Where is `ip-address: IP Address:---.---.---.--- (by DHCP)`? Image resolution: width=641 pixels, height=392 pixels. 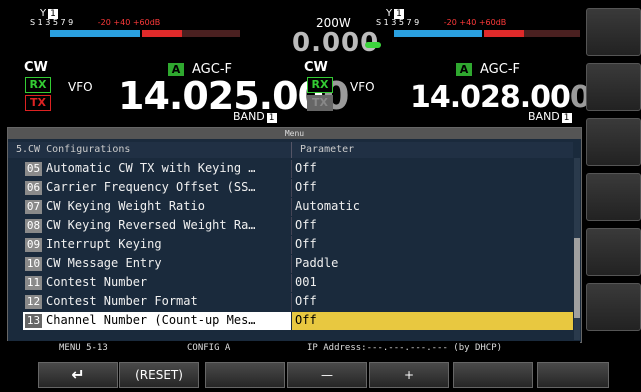
ip-address: IP Address:---.---.---.--- (by DHCP) is located at coordinates (405, 348).